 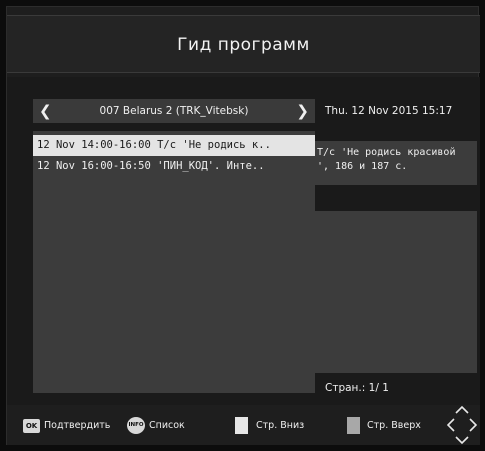 I want to click on channel-selector: ❮ 007 Belarus 2 (TRK_Vitebsk) ❯, so click(x=174, y=111).